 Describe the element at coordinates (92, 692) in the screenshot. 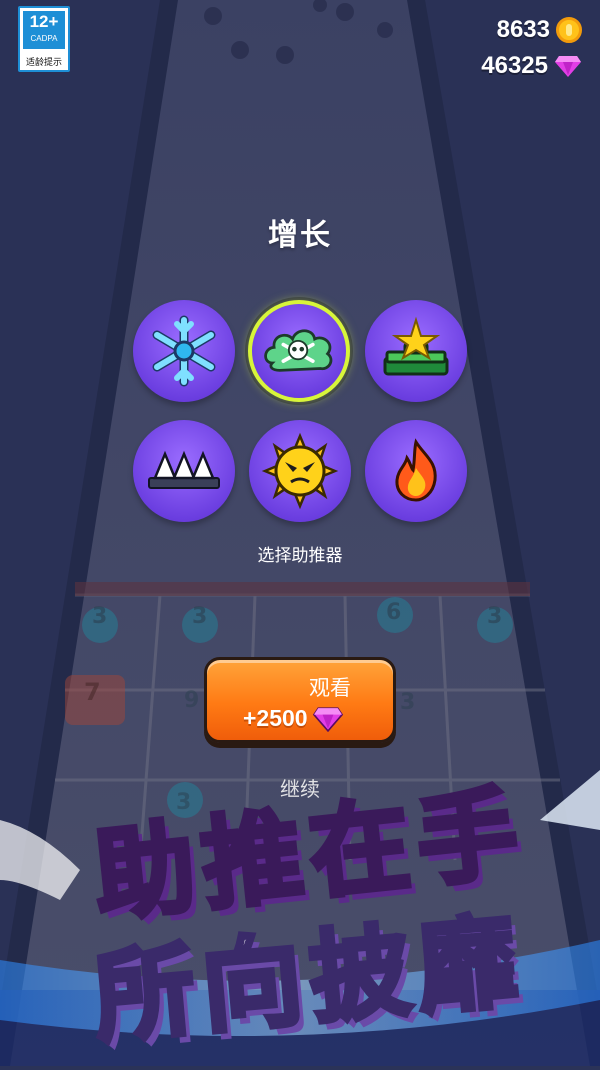

I see `bg-number: 7` at that location.